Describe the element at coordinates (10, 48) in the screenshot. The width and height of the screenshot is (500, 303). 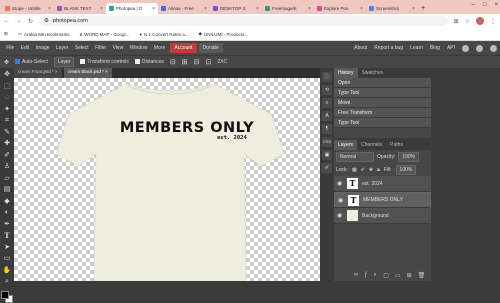
I see `menu-file: File` at that location.